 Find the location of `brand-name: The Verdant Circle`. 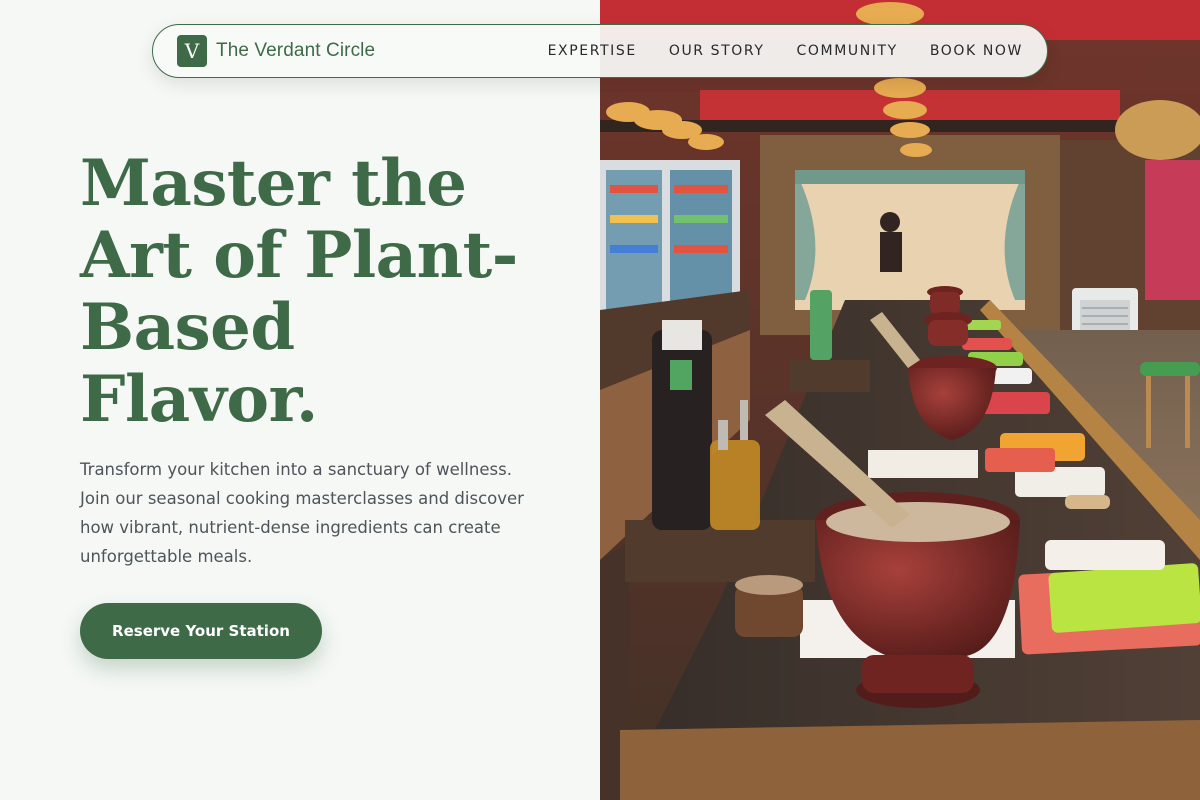

brand-name: The Verdant Circle is located at coordinates (295, 51).